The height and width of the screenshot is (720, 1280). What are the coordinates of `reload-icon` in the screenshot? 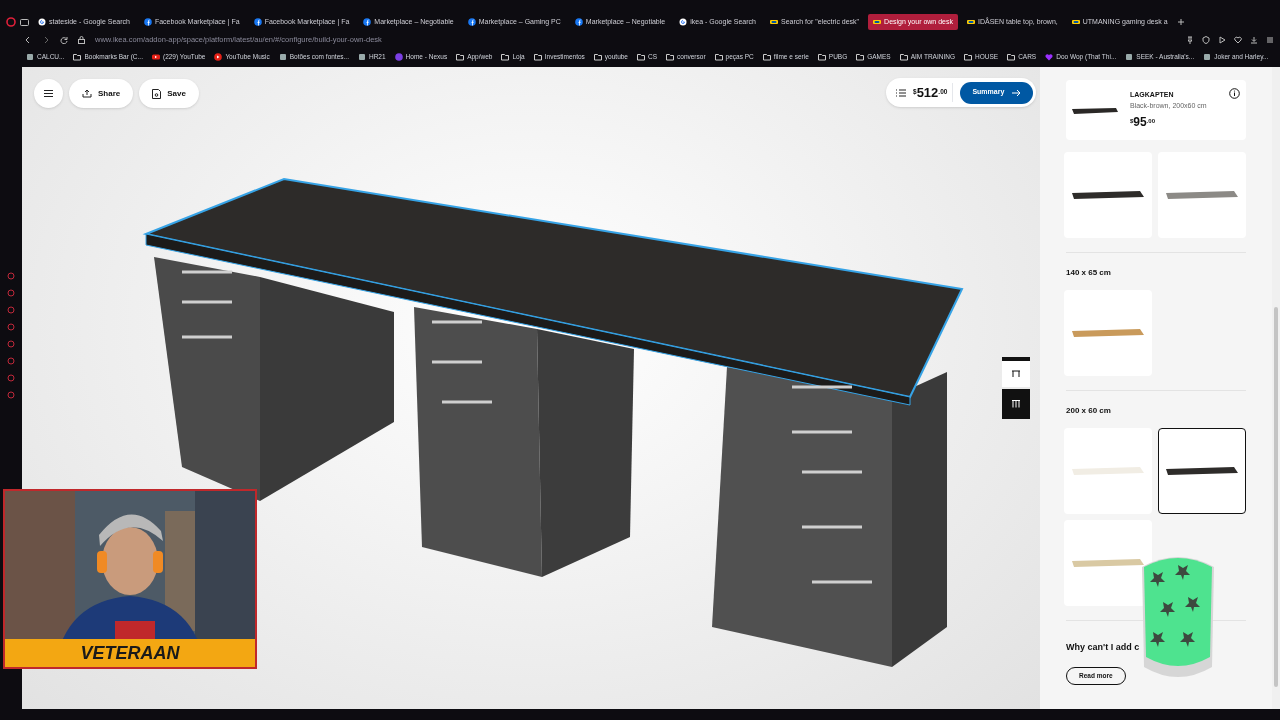 It's located at (64, 39).